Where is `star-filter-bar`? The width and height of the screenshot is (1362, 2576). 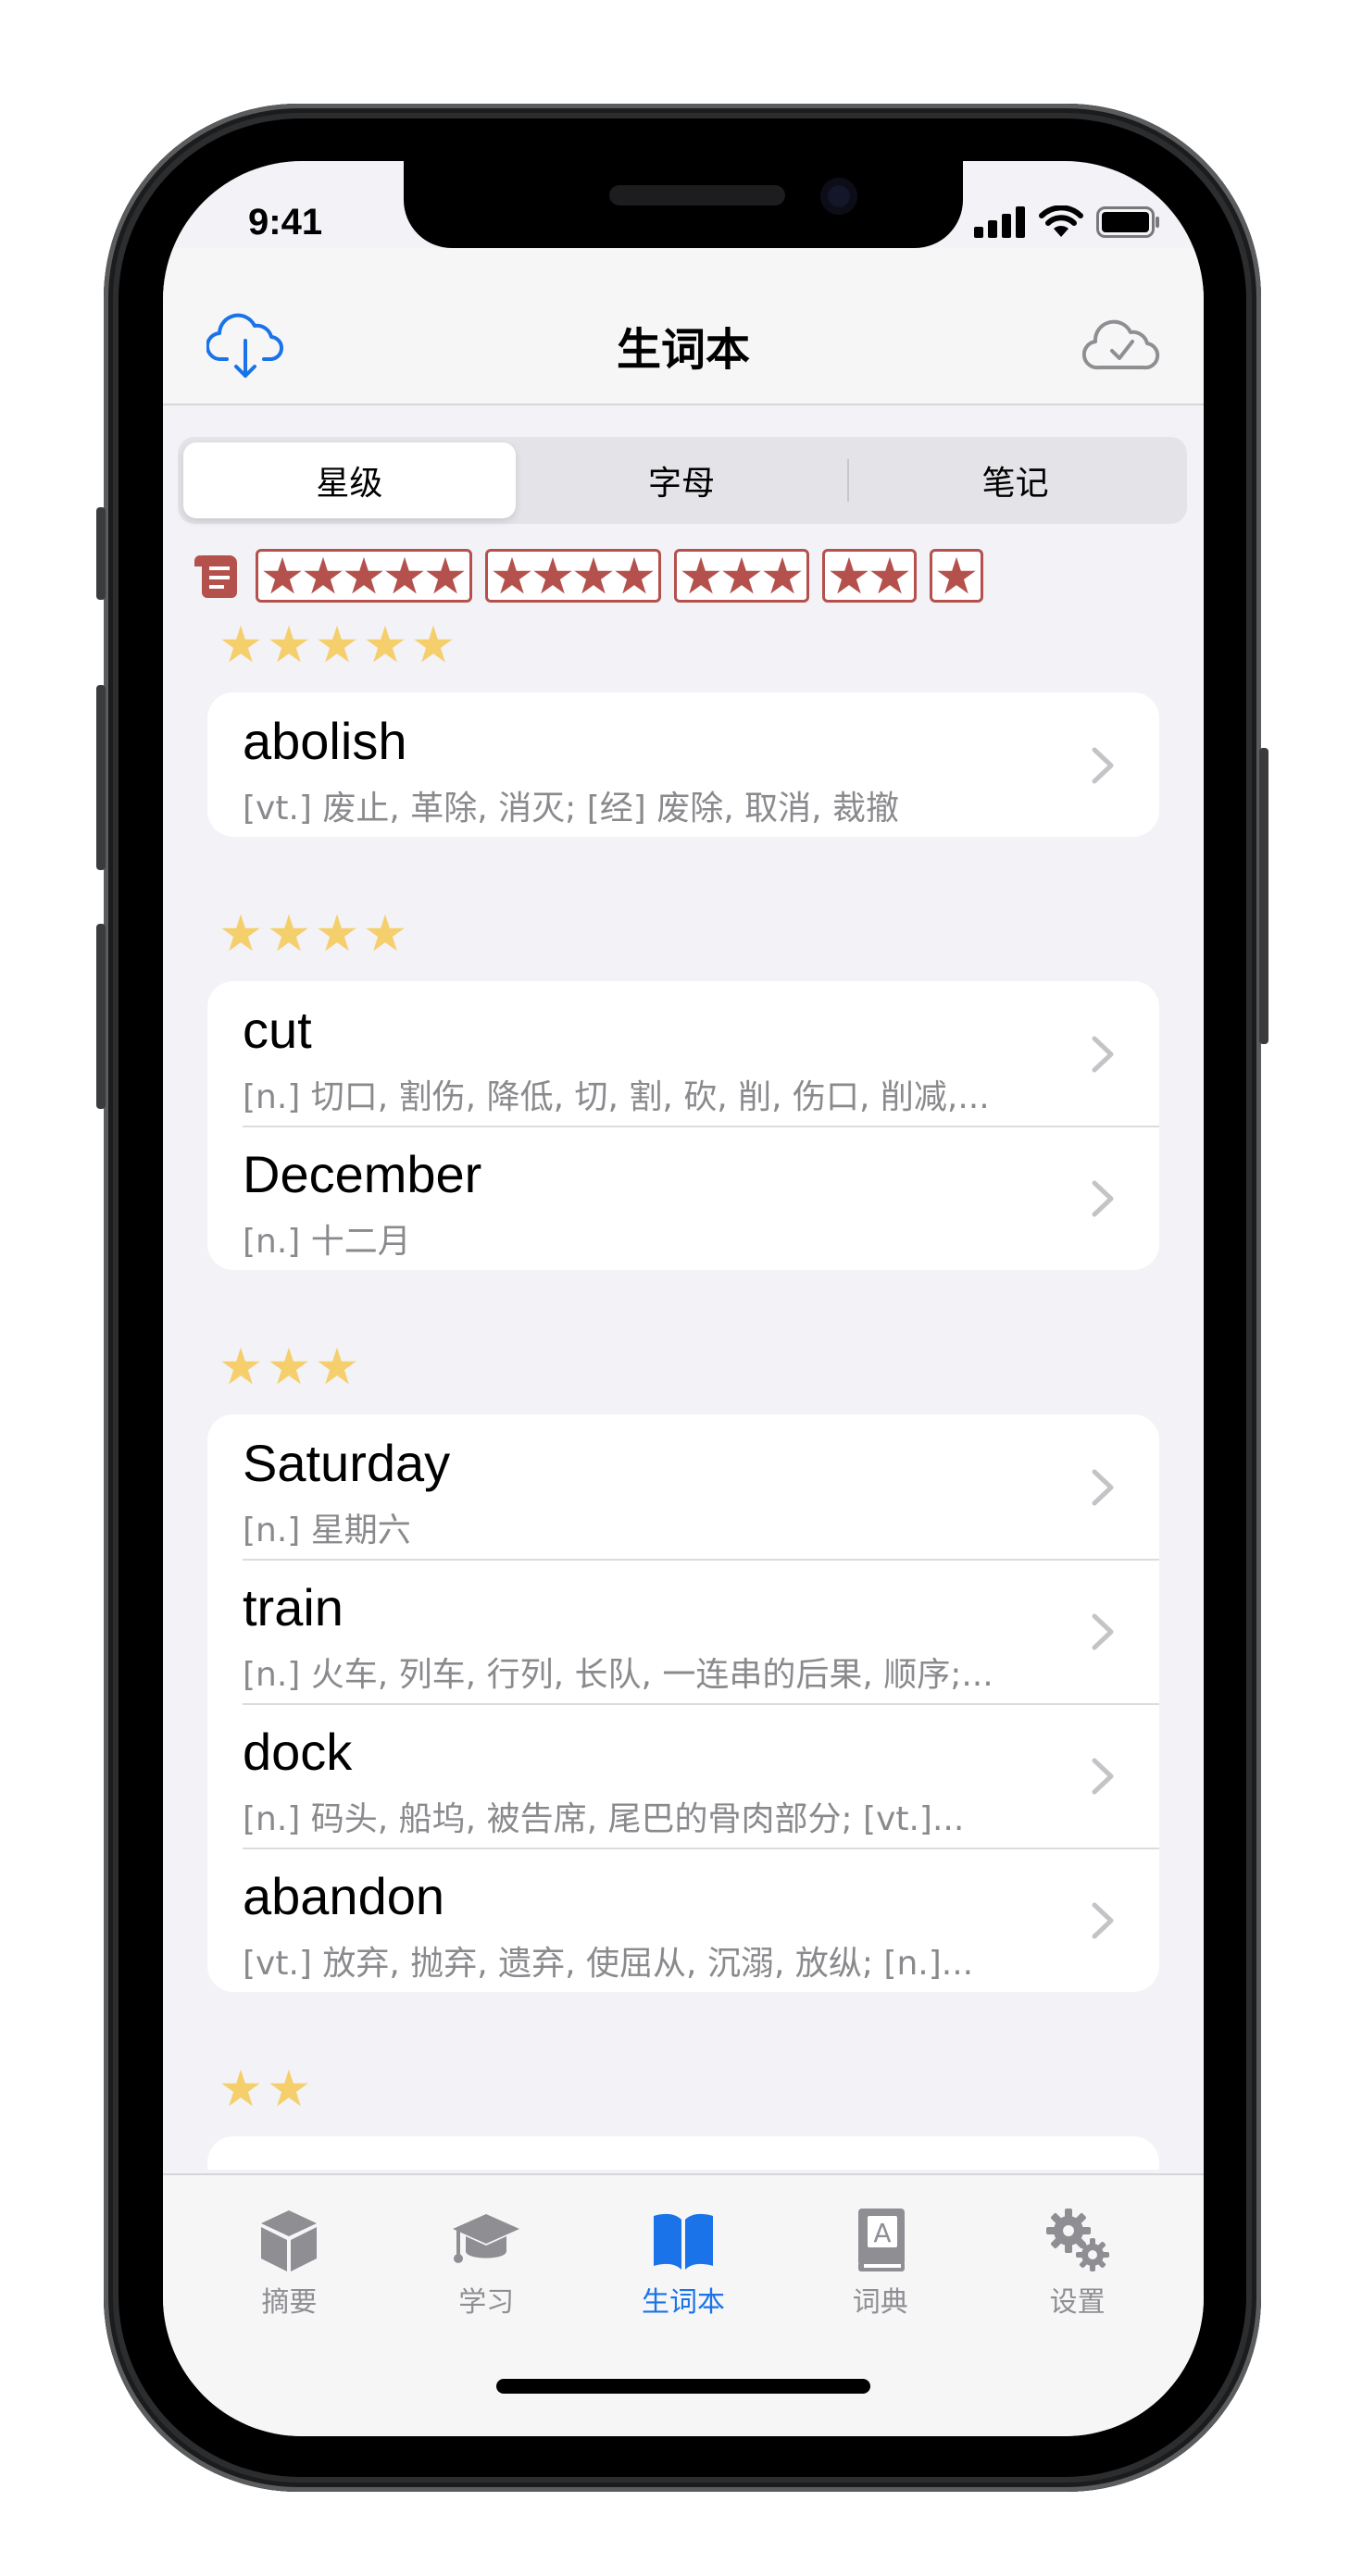 star-filter-bar is located at coordinates (587, 576).